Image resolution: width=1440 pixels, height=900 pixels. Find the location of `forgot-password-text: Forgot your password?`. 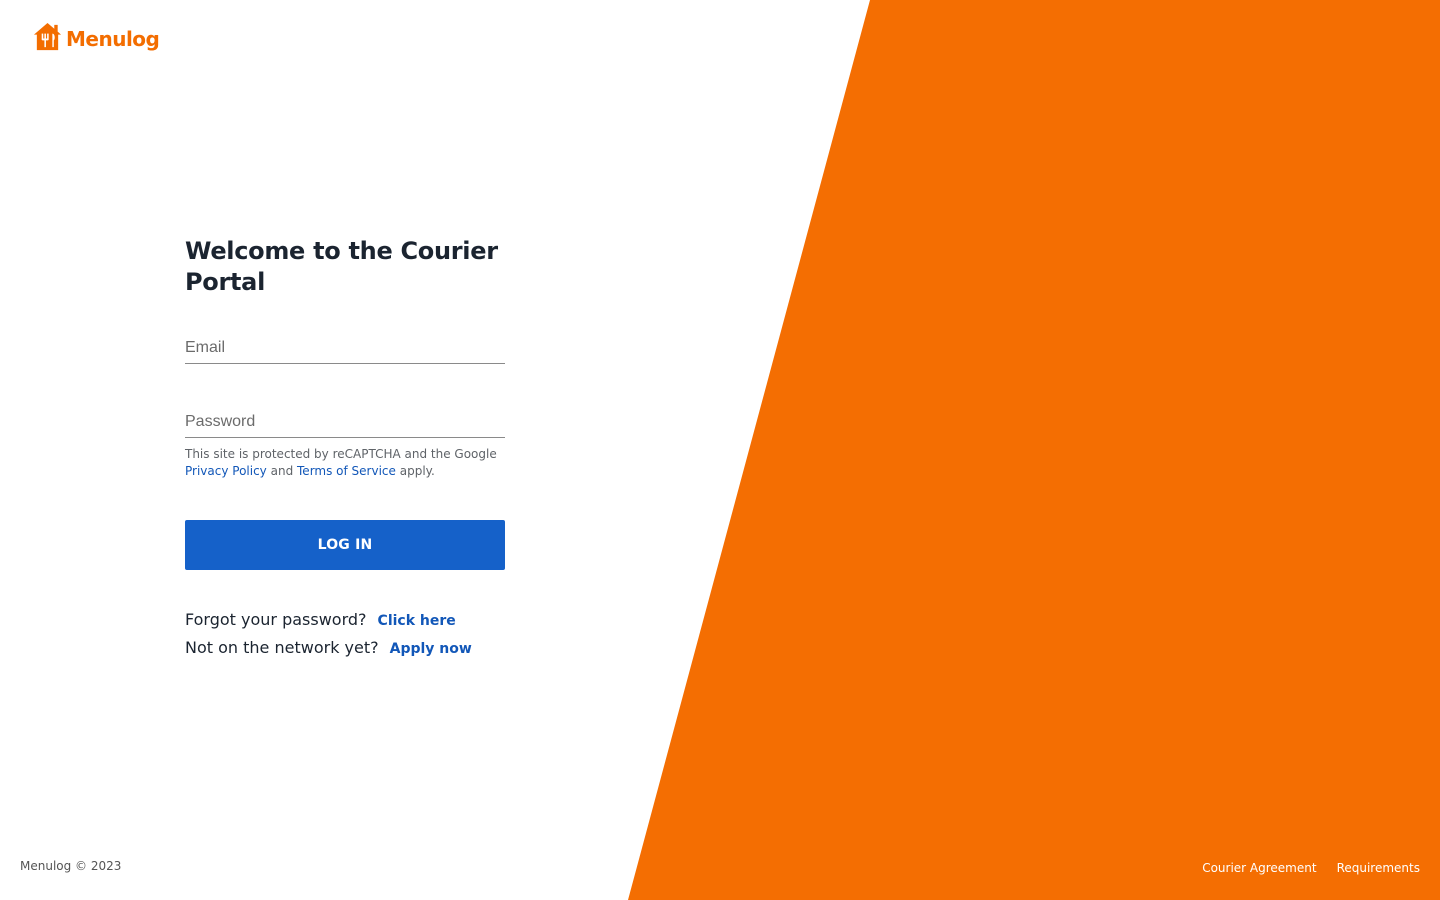

forgot-password-text: Forgot your password? is located at coordinates (276, 619).